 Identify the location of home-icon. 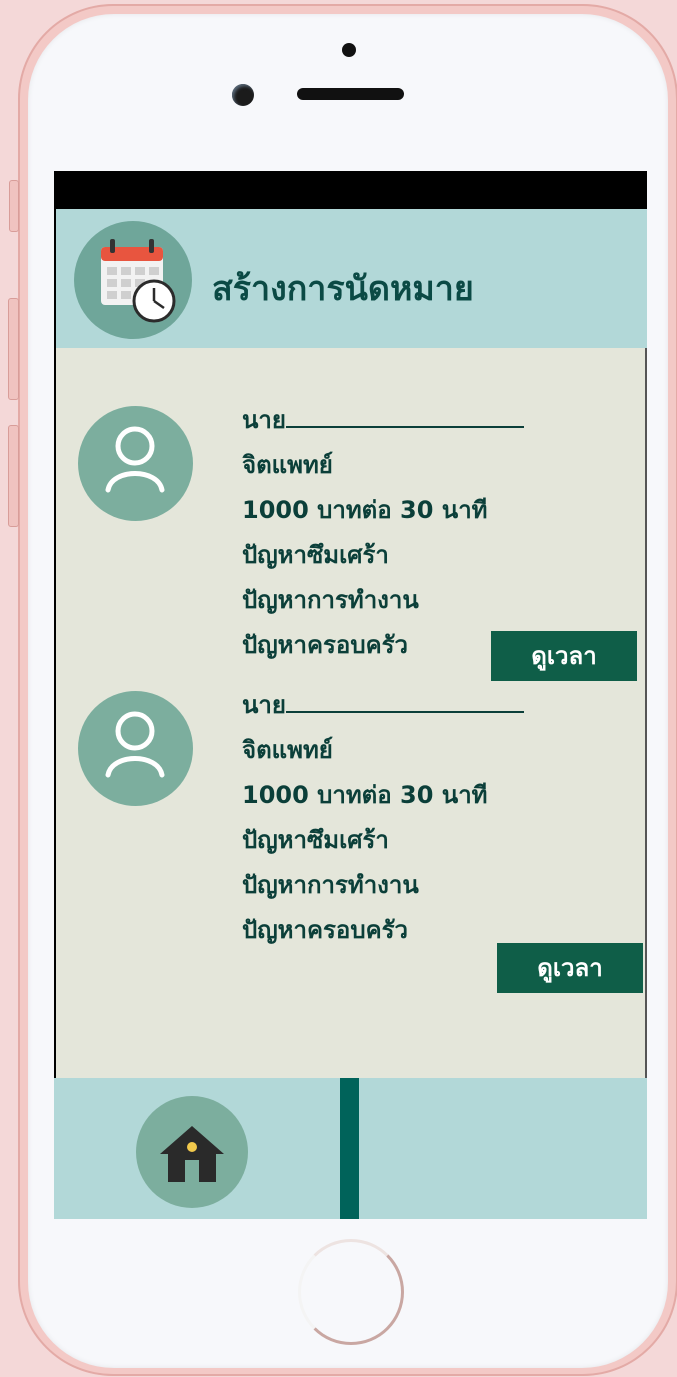
(192, 1152).